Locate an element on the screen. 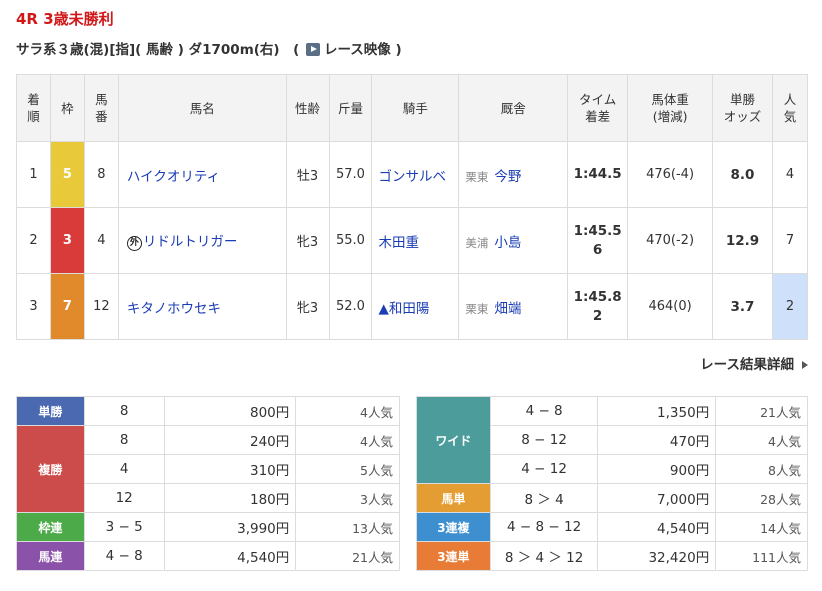 This screenshot has height=591, width=822. waku-cell: 7 is located at coordinates (67, 306).